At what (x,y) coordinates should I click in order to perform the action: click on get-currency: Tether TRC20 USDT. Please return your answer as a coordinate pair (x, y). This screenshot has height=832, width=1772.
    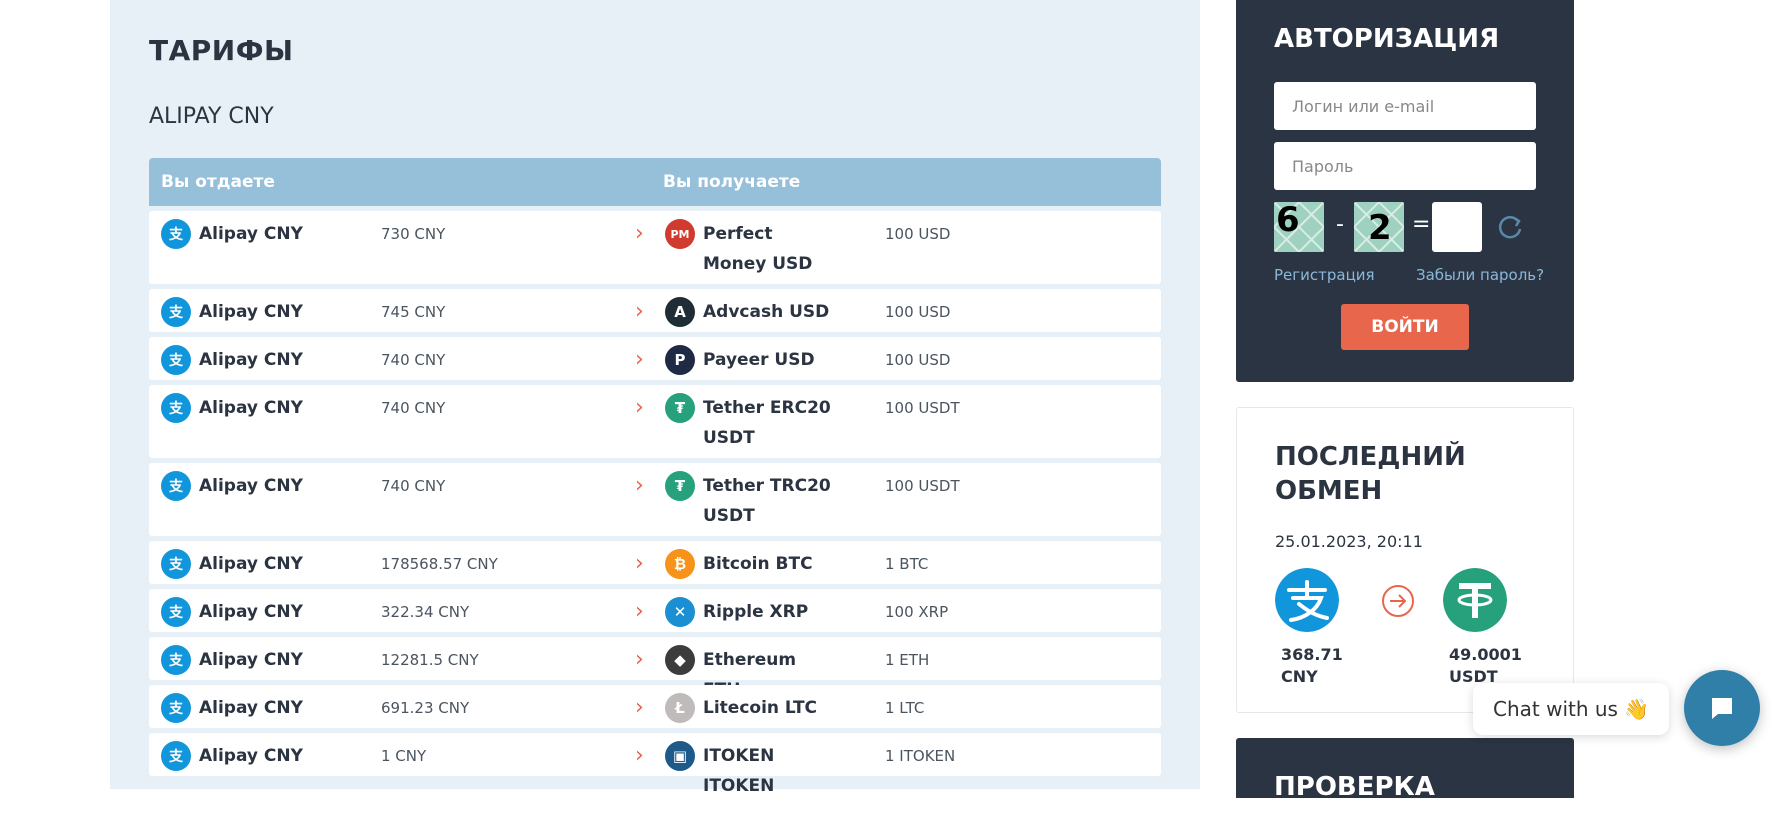
    Looking at the image, I should click on (767, 501).